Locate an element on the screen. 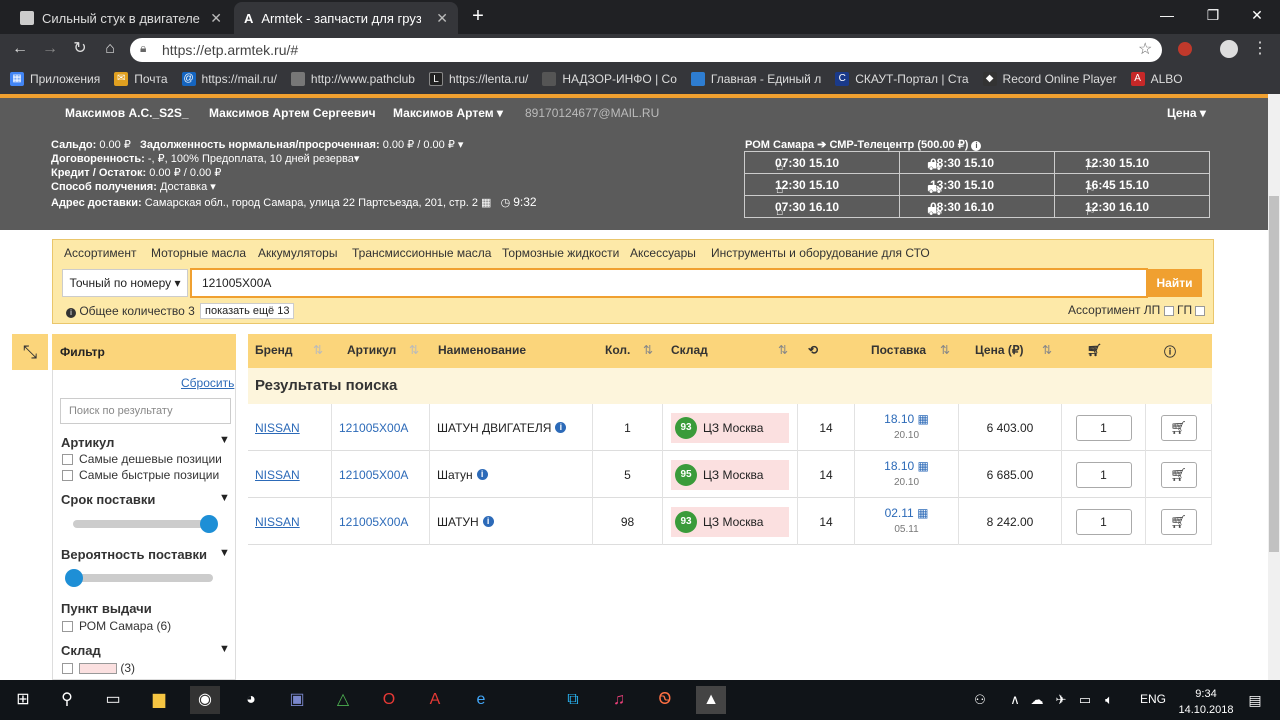 Image resolution: width=1280 pixels, height=720 pixels. home-icon: ⌂ is located at coordinates (110, 49).